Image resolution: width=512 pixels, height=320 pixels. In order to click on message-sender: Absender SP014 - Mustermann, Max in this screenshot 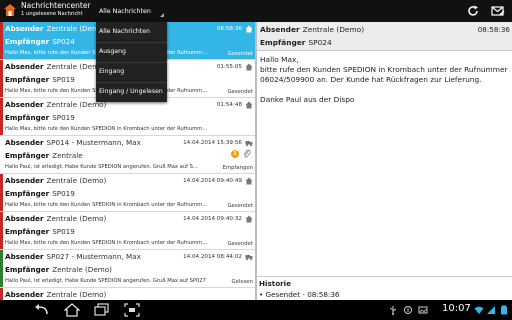, I will do `click(73, 142)`.